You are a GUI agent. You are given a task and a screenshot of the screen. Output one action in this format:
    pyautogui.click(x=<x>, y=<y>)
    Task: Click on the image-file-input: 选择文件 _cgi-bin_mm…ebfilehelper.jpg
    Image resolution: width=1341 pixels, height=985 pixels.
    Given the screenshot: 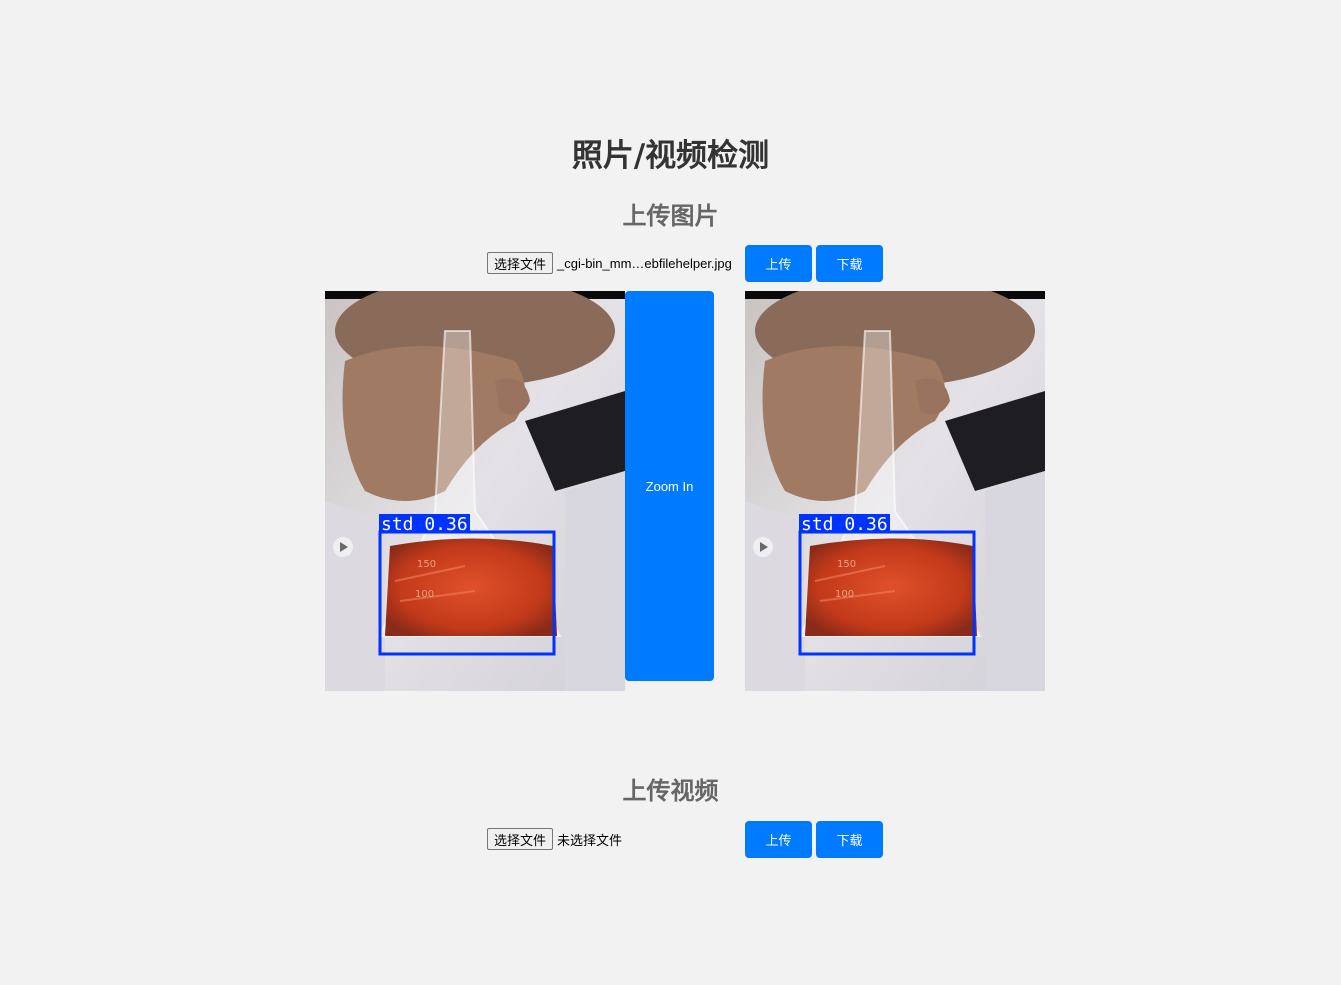 What is the action you would take?
    pyautogui.click(x=614, y=263)
    